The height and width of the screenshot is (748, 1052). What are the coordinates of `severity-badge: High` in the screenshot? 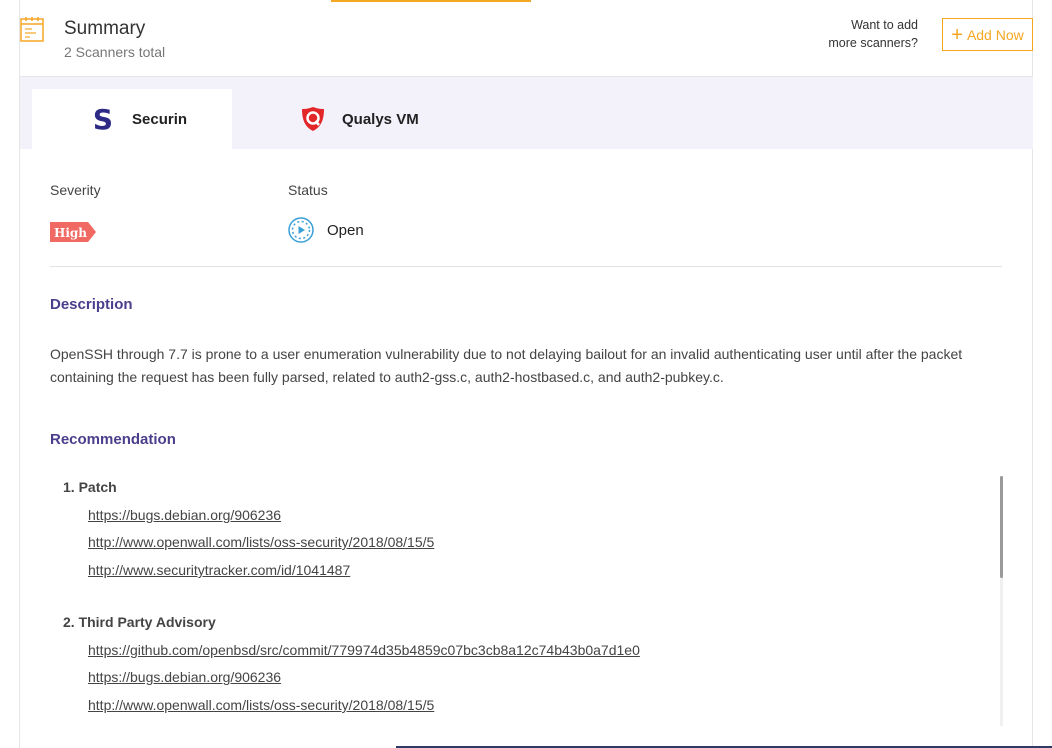 It's located at (73, 232).